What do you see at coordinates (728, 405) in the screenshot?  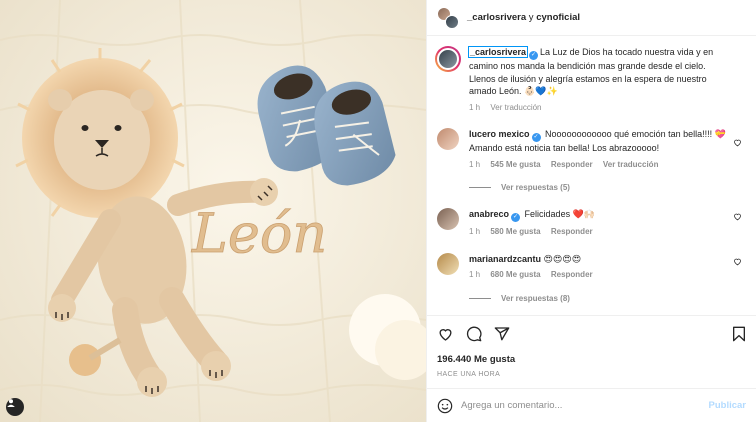 I see `publish-button: Publicar` at bounding box center [728, 405].